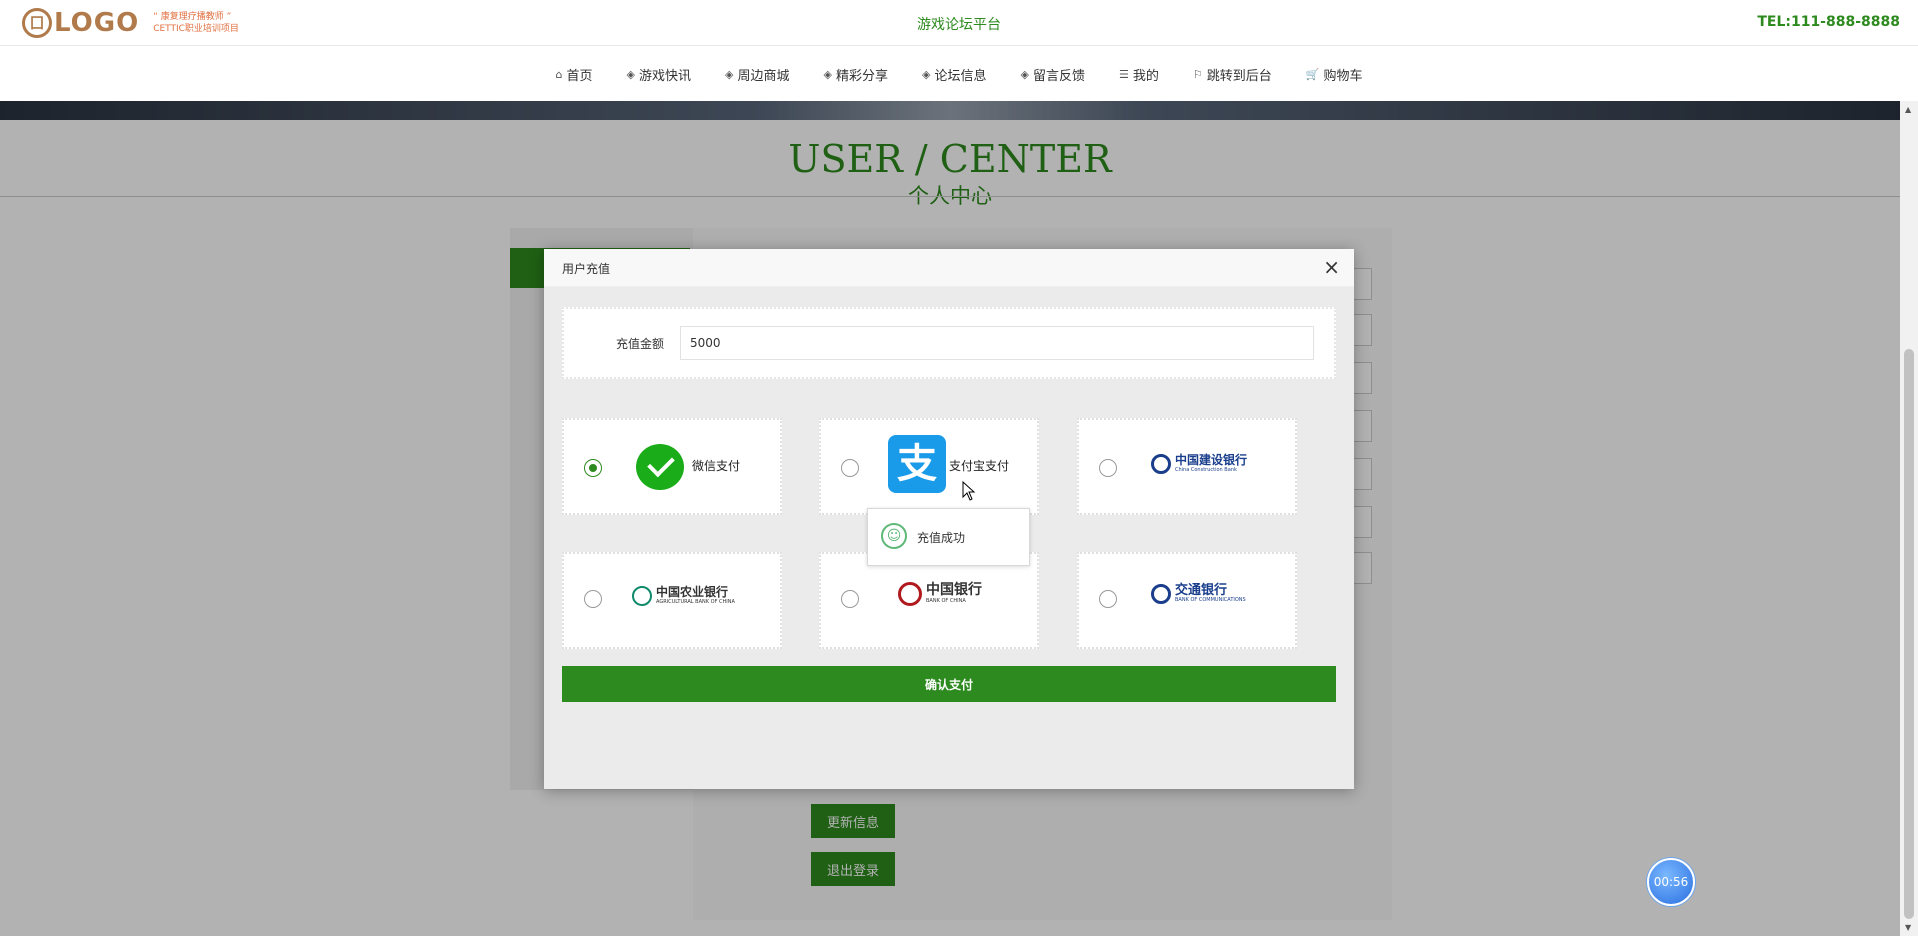 This screenshot has height=936, width=1918. What do you see at coordinates (692, 592) in the screenshot?
I see `abc-name: 中国农业银行` at bounding box center [692, 592].